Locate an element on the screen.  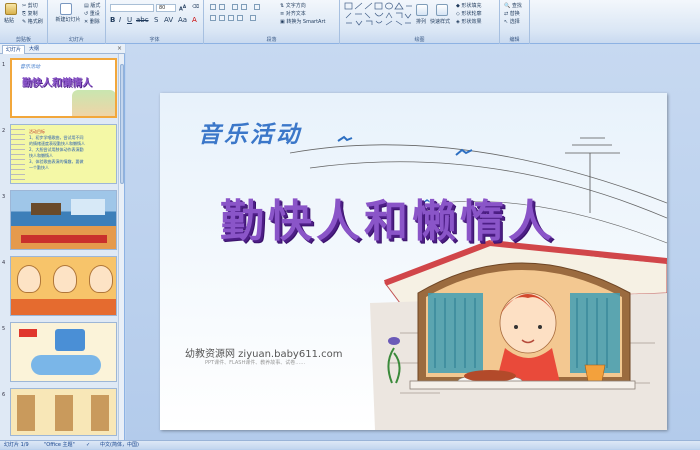
thumb-number: 2 is located at coordinates (4, 131).